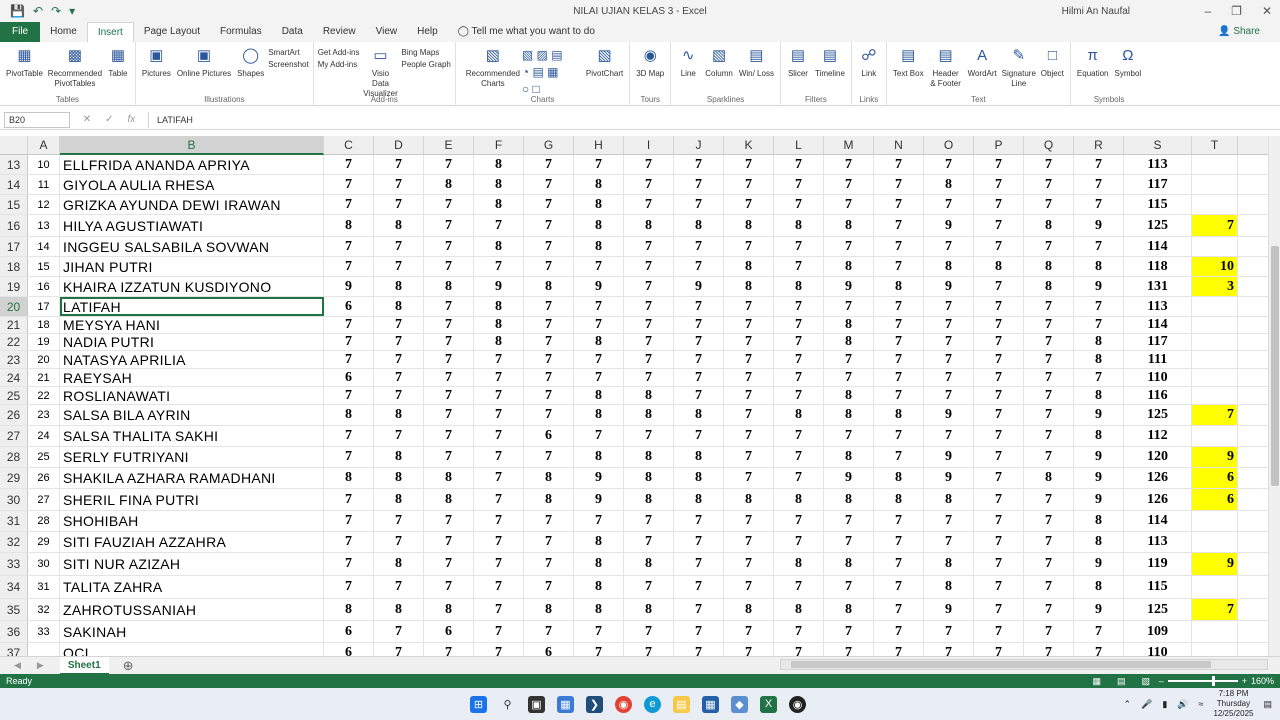 Image resolution: width=1280 pixels, height=720 pixels. Describe the element at coordinates (830, 62) in the screenshot. I see `timeline-button: ▤ Timeline` at that location.